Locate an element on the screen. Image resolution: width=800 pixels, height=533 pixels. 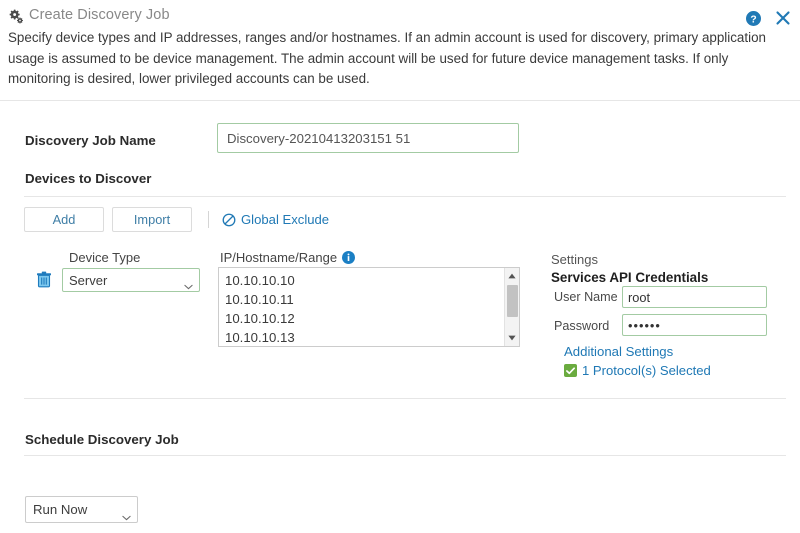
checkbox-checked-icon is located at coordinates (570, 370).